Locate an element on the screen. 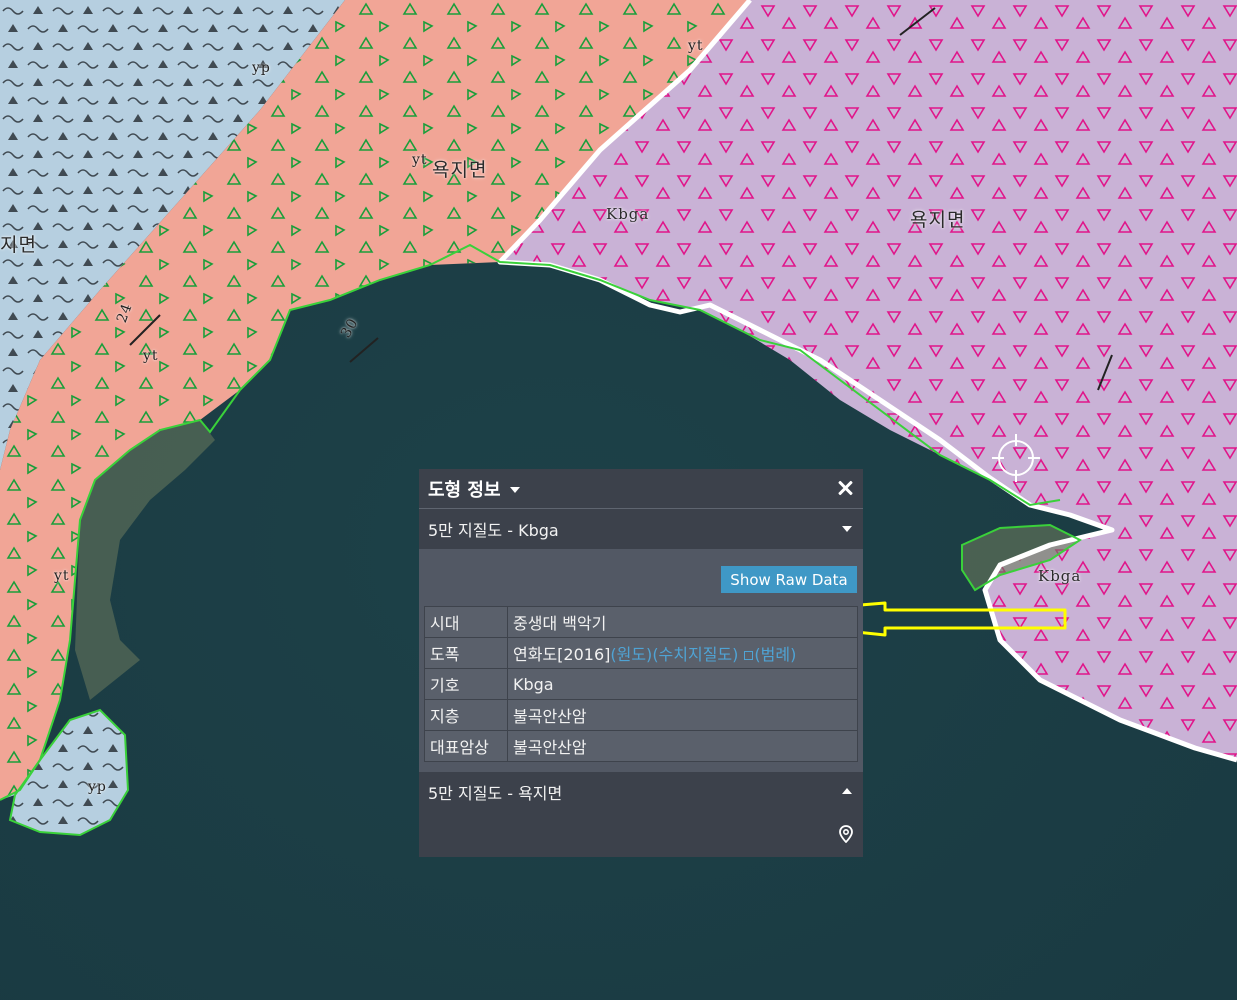  section-yokji-title: 5만 지질도 - 욕지면 is located at coordinates (495, 793).